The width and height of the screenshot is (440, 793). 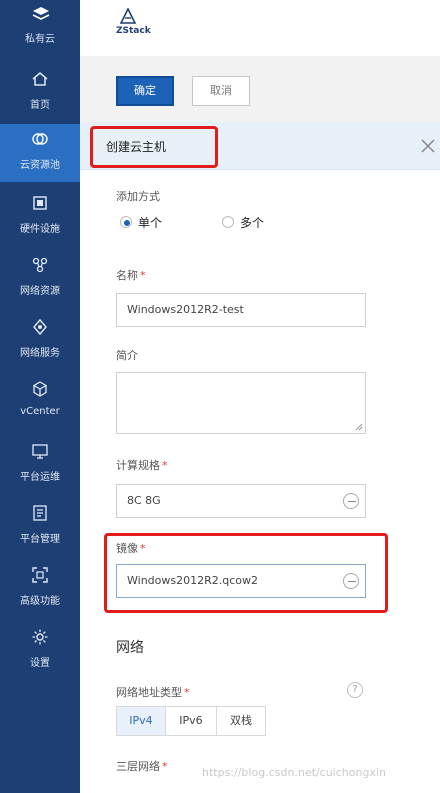 What do you see at coordinates (40, 353) in the screenshot?
I see `sidebar-item-label: 网络服务` at bounding box center [40, 353].